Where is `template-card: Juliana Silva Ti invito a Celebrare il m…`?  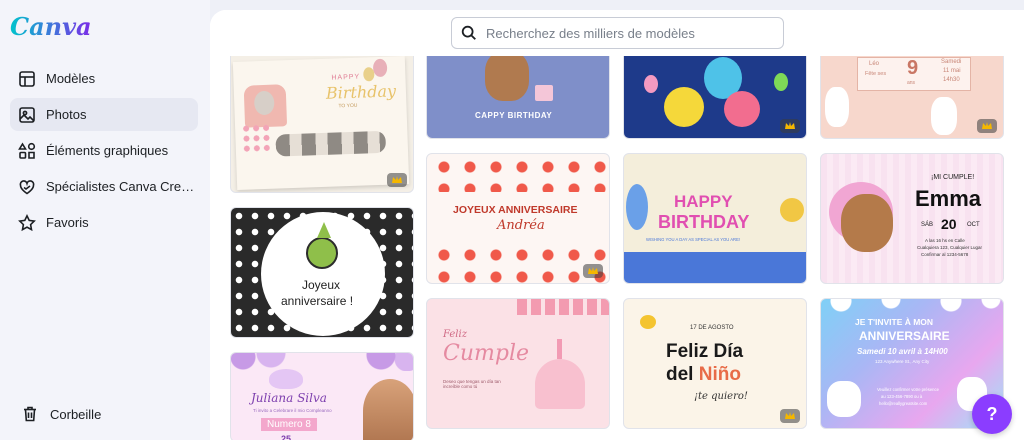 template-card: Juliana Silva Ti invito a Celebrare il m… is located at coordinates (322, 396).